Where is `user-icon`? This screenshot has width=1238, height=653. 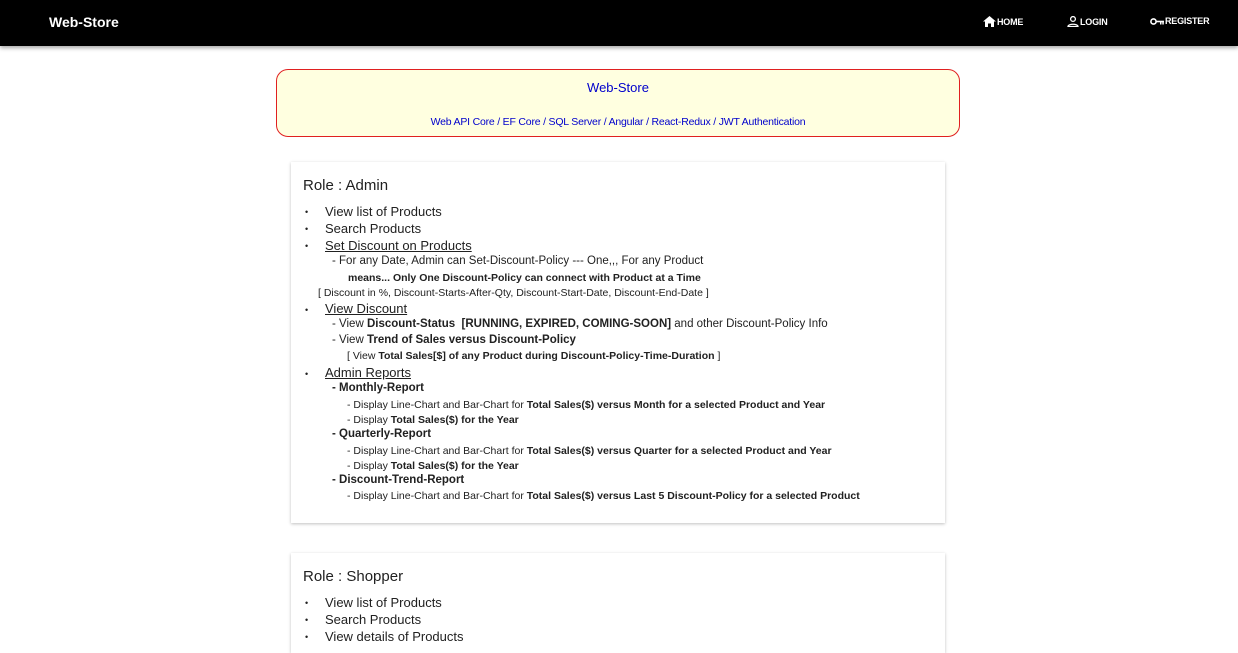
user-icon is located at coordinates (1073, 21).